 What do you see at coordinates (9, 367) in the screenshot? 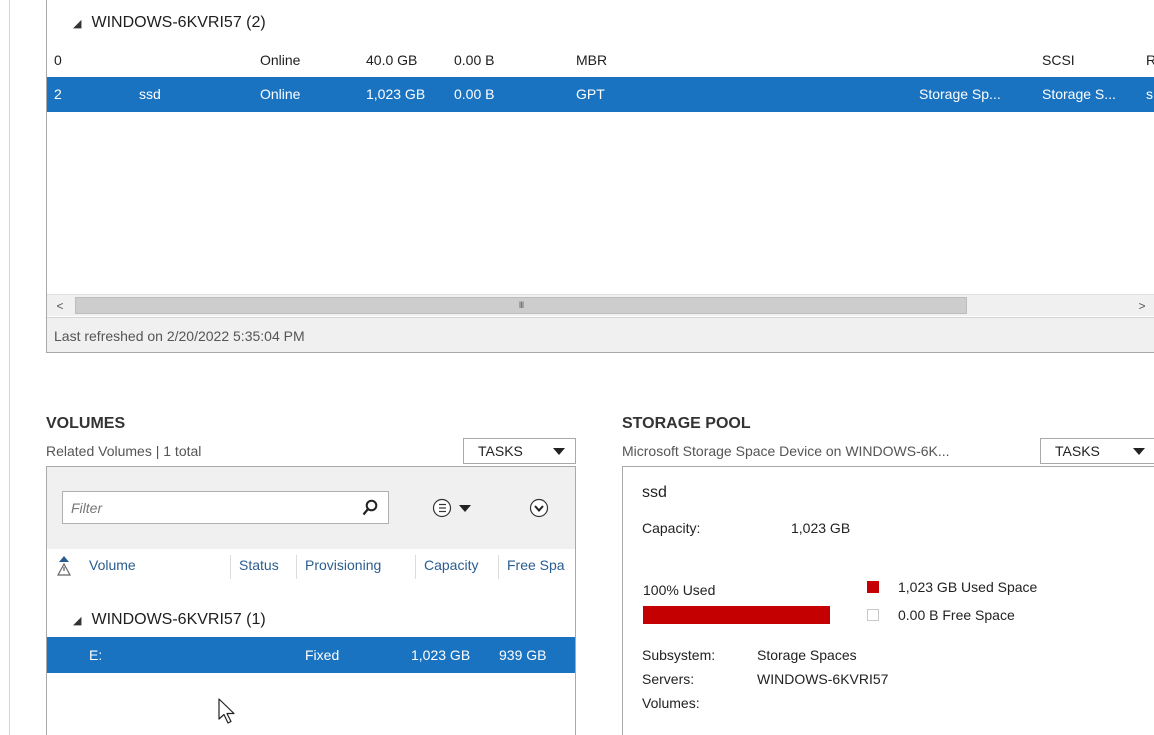
I see `left-divider` at bounding box center [9, 367].